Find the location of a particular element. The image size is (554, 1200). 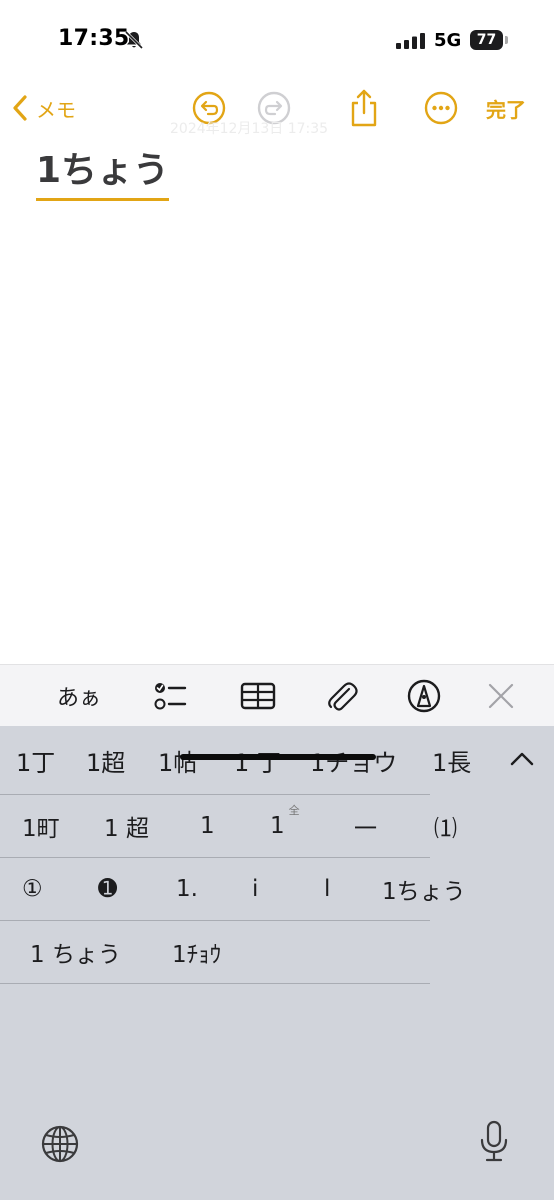

candidate: 1 超 is located at coordinates (126, 826).